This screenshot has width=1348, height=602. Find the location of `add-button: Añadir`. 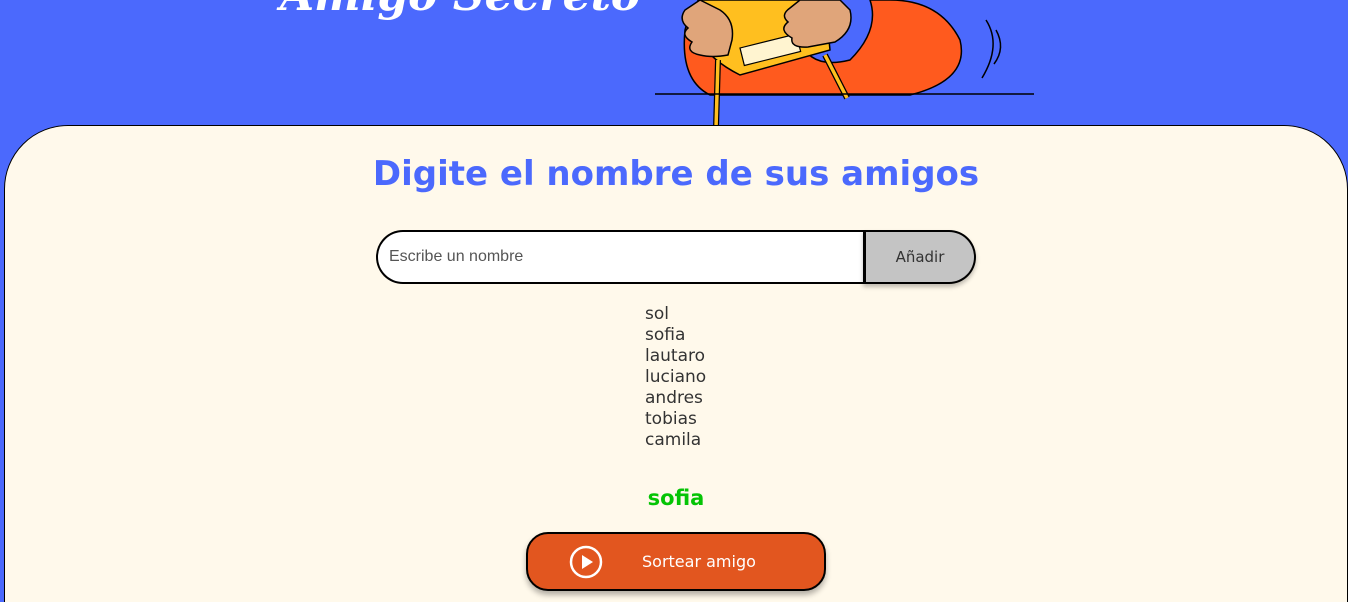

add-button: Añadir is located at coordinates (919, 257).